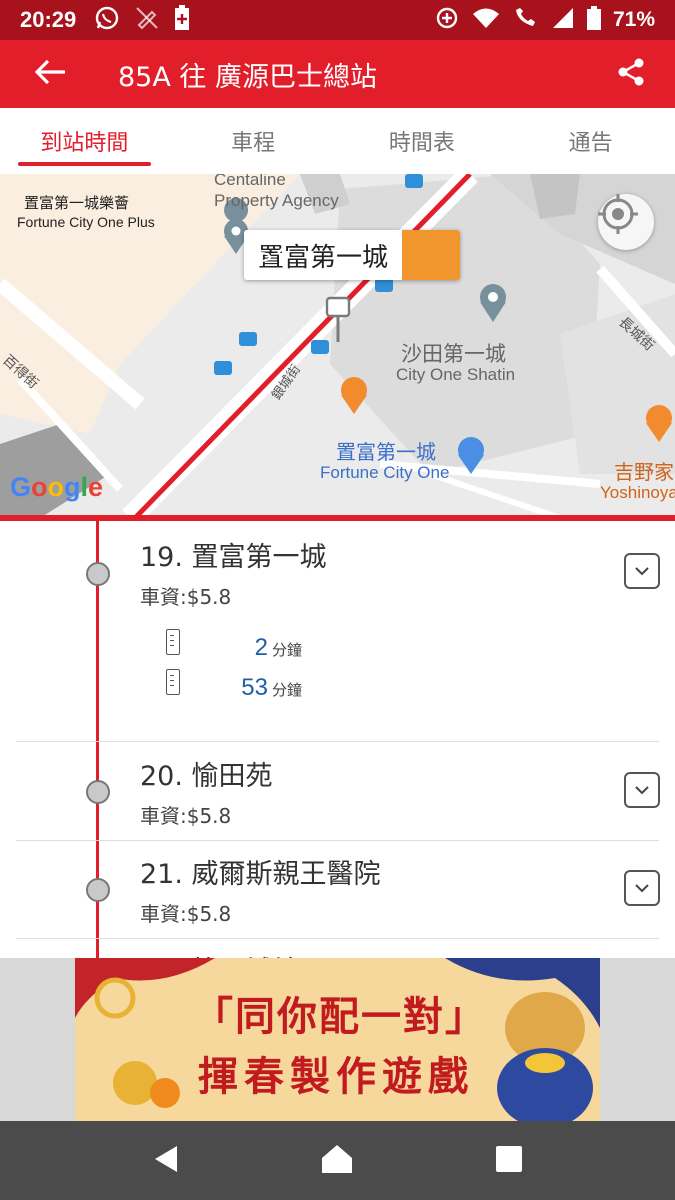  I want to click on wifi-calling-icon, so click(526, 20).